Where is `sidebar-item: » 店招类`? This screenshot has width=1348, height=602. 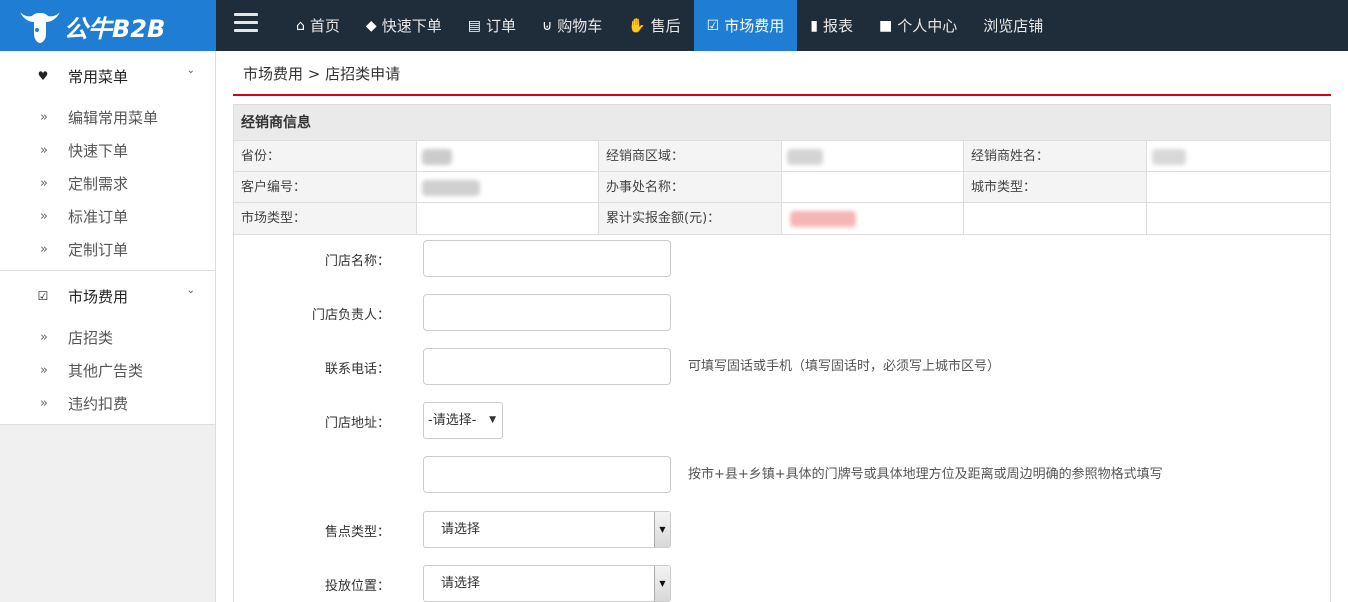 sidebar-item: » 店招类 is located at coordinates (107, 337).